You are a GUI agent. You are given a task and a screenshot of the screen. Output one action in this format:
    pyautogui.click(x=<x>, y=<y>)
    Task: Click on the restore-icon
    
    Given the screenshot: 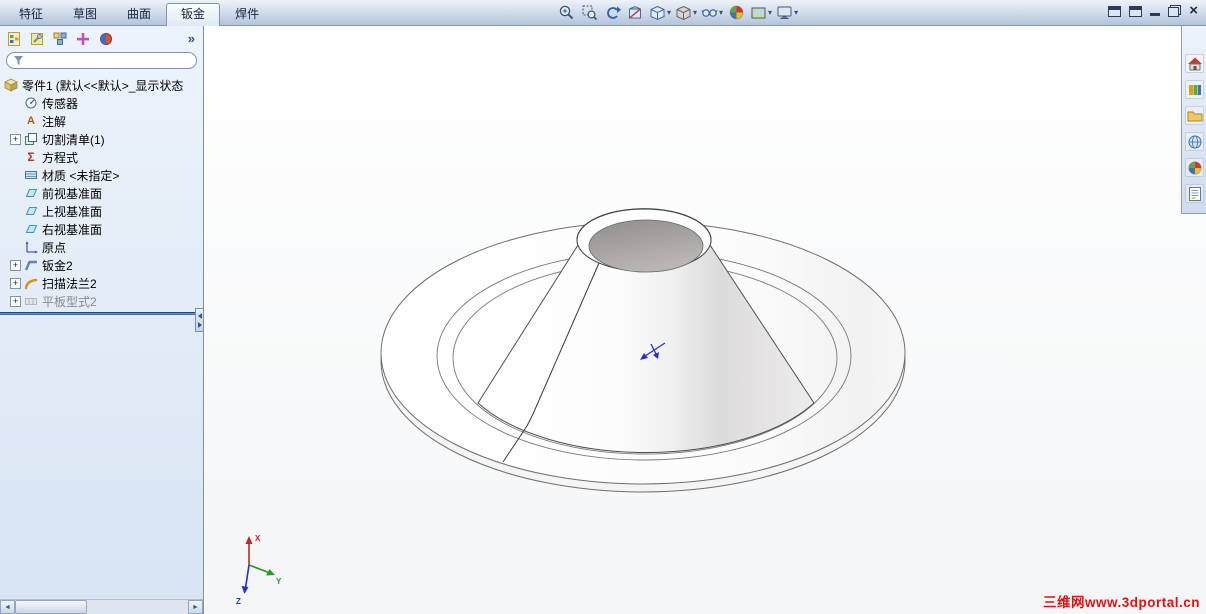 What is the action you would take?
    pyautogui.click(x=1175, y=11)
    